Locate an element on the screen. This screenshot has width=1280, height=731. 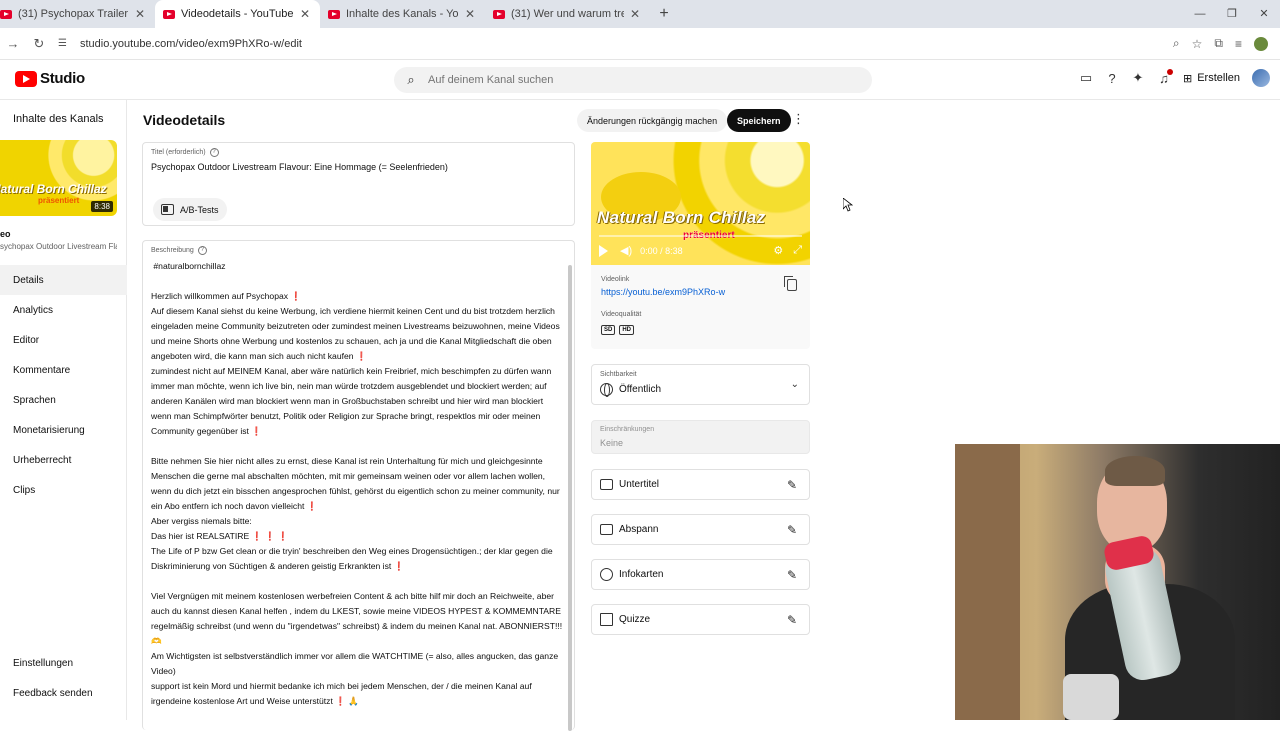
browser-tab: Inhalte des Kanals - YouTube St ✕ is located at coordinates (402, 14).